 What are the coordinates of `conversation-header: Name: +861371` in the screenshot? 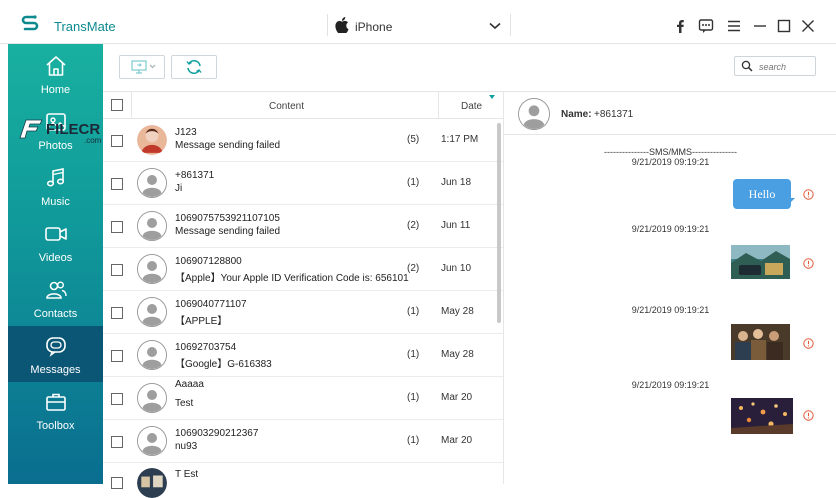 It's located at (670, 113).